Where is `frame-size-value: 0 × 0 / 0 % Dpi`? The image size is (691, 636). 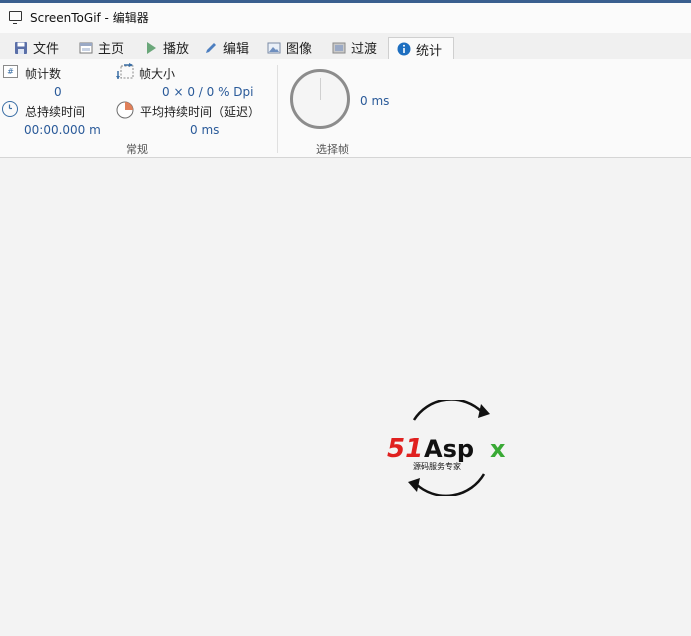 frame-size-value: 0 × 0 / 0 % Dpi is located at coordinates (208, 92).